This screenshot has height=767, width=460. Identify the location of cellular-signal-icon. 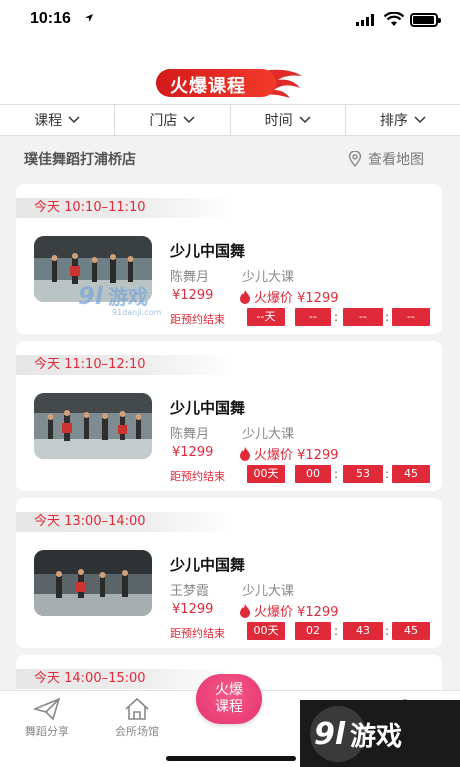
(365, 20).